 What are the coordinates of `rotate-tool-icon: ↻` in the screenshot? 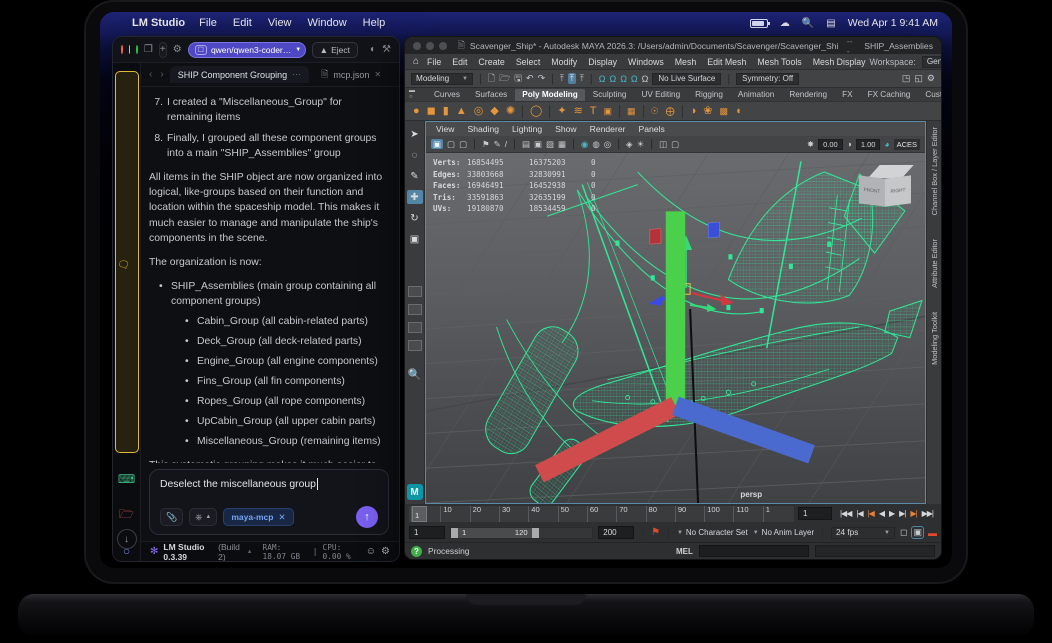 It's located at (415, 218).